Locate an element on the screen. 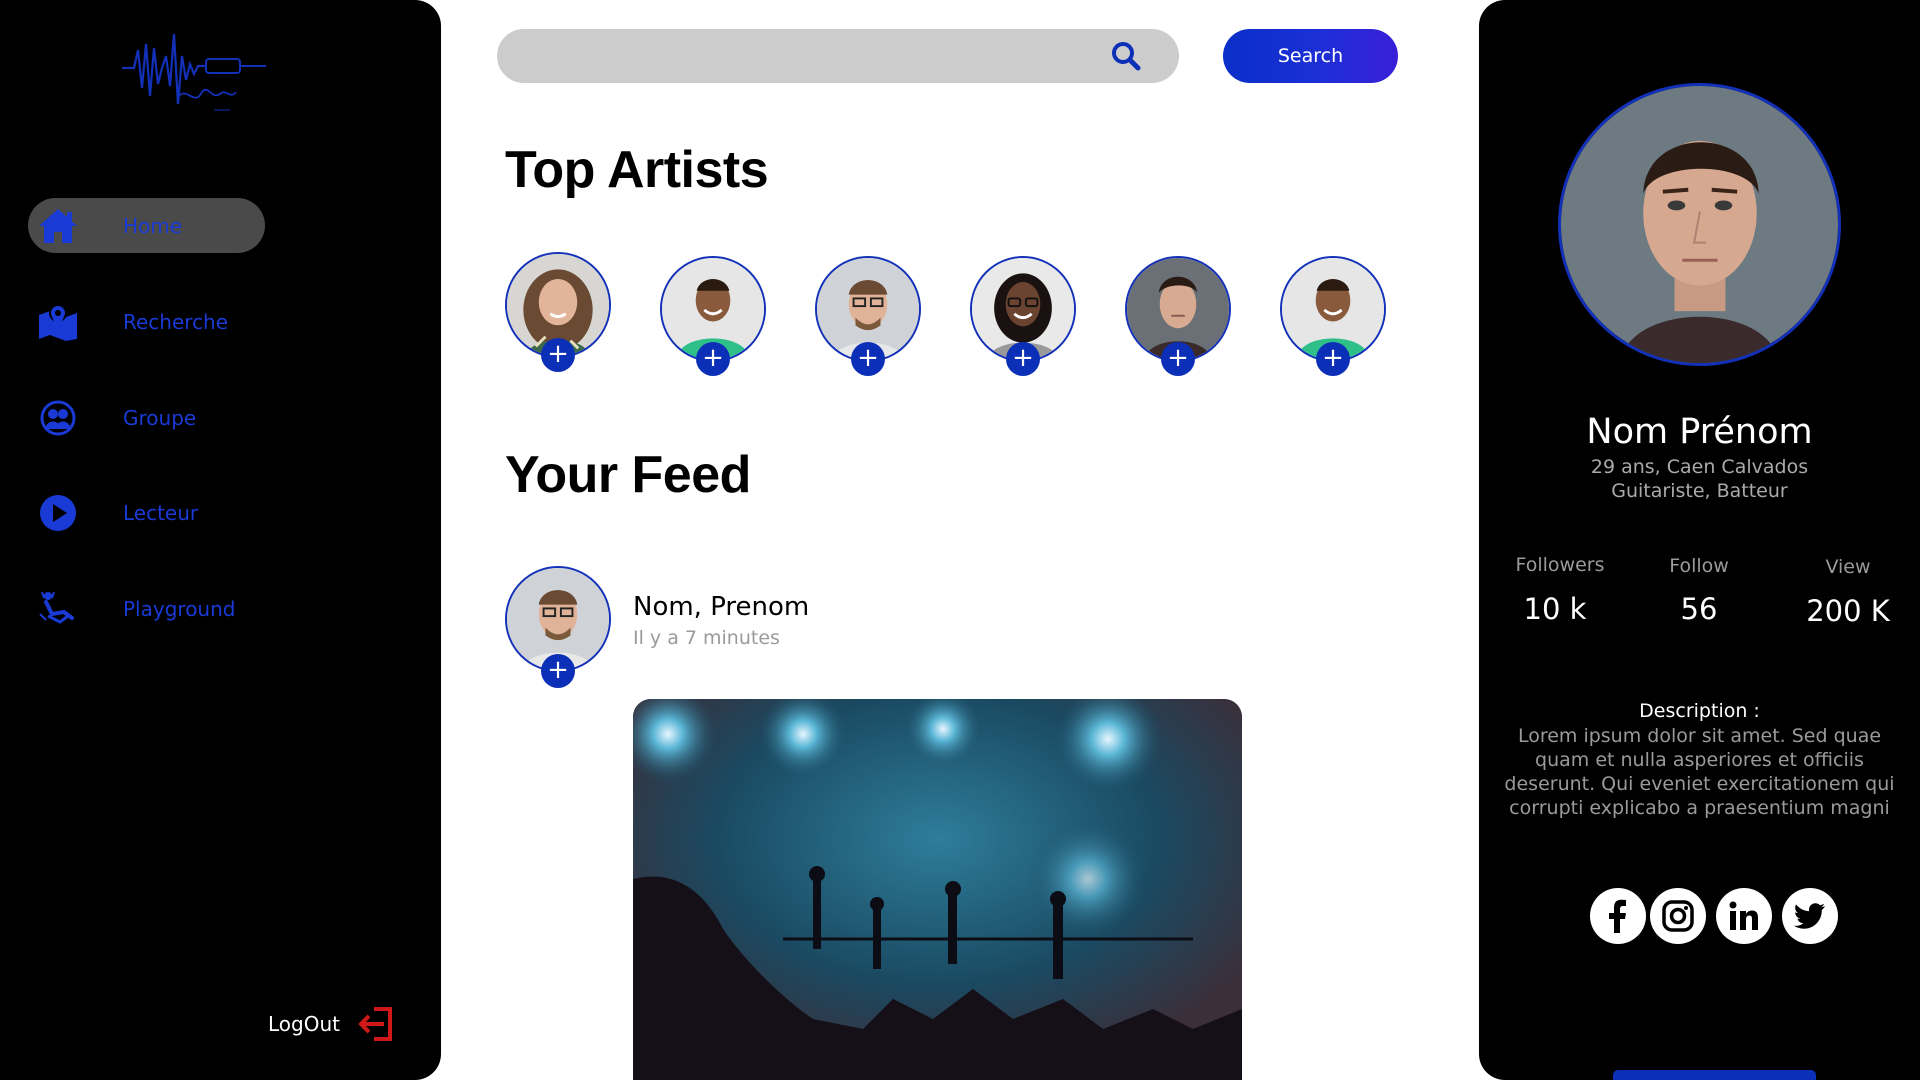 This screenshot has height=1080, width=1920. swing-icon is located at coordinates (58, 609).